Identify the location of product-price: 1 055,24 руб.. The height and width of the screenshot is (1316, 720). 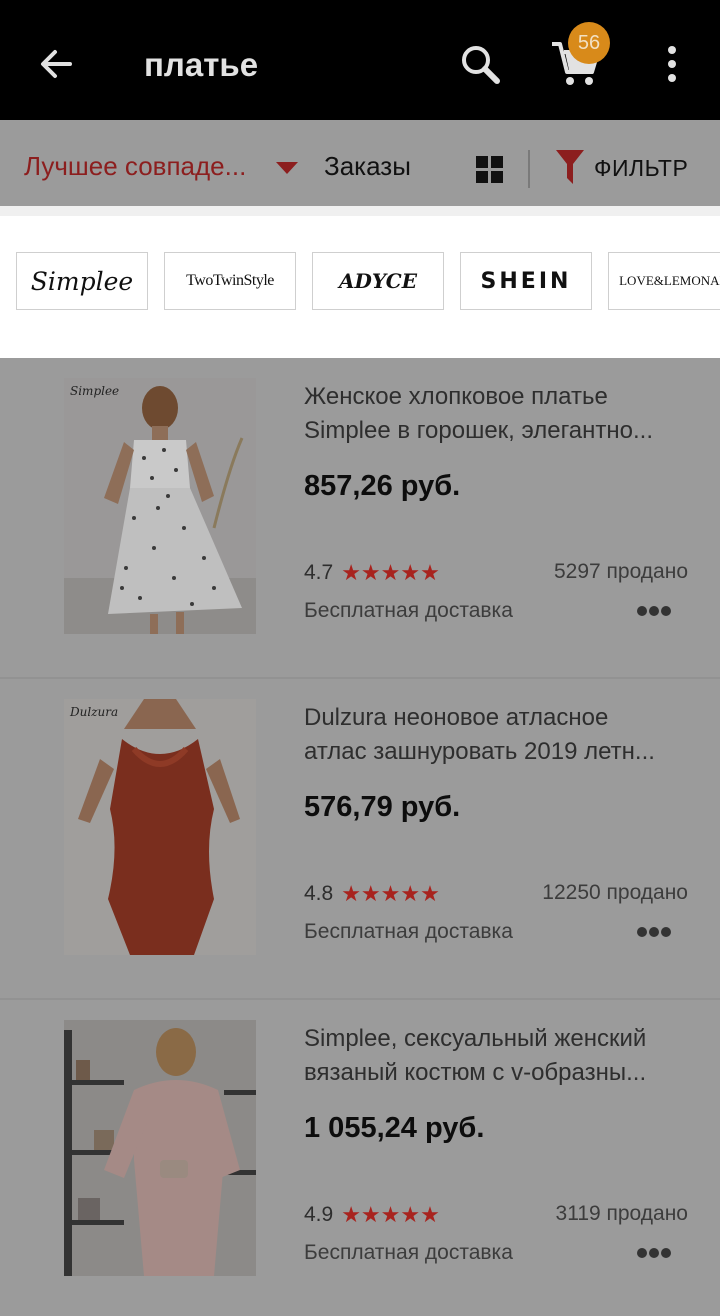
(394, 1128).